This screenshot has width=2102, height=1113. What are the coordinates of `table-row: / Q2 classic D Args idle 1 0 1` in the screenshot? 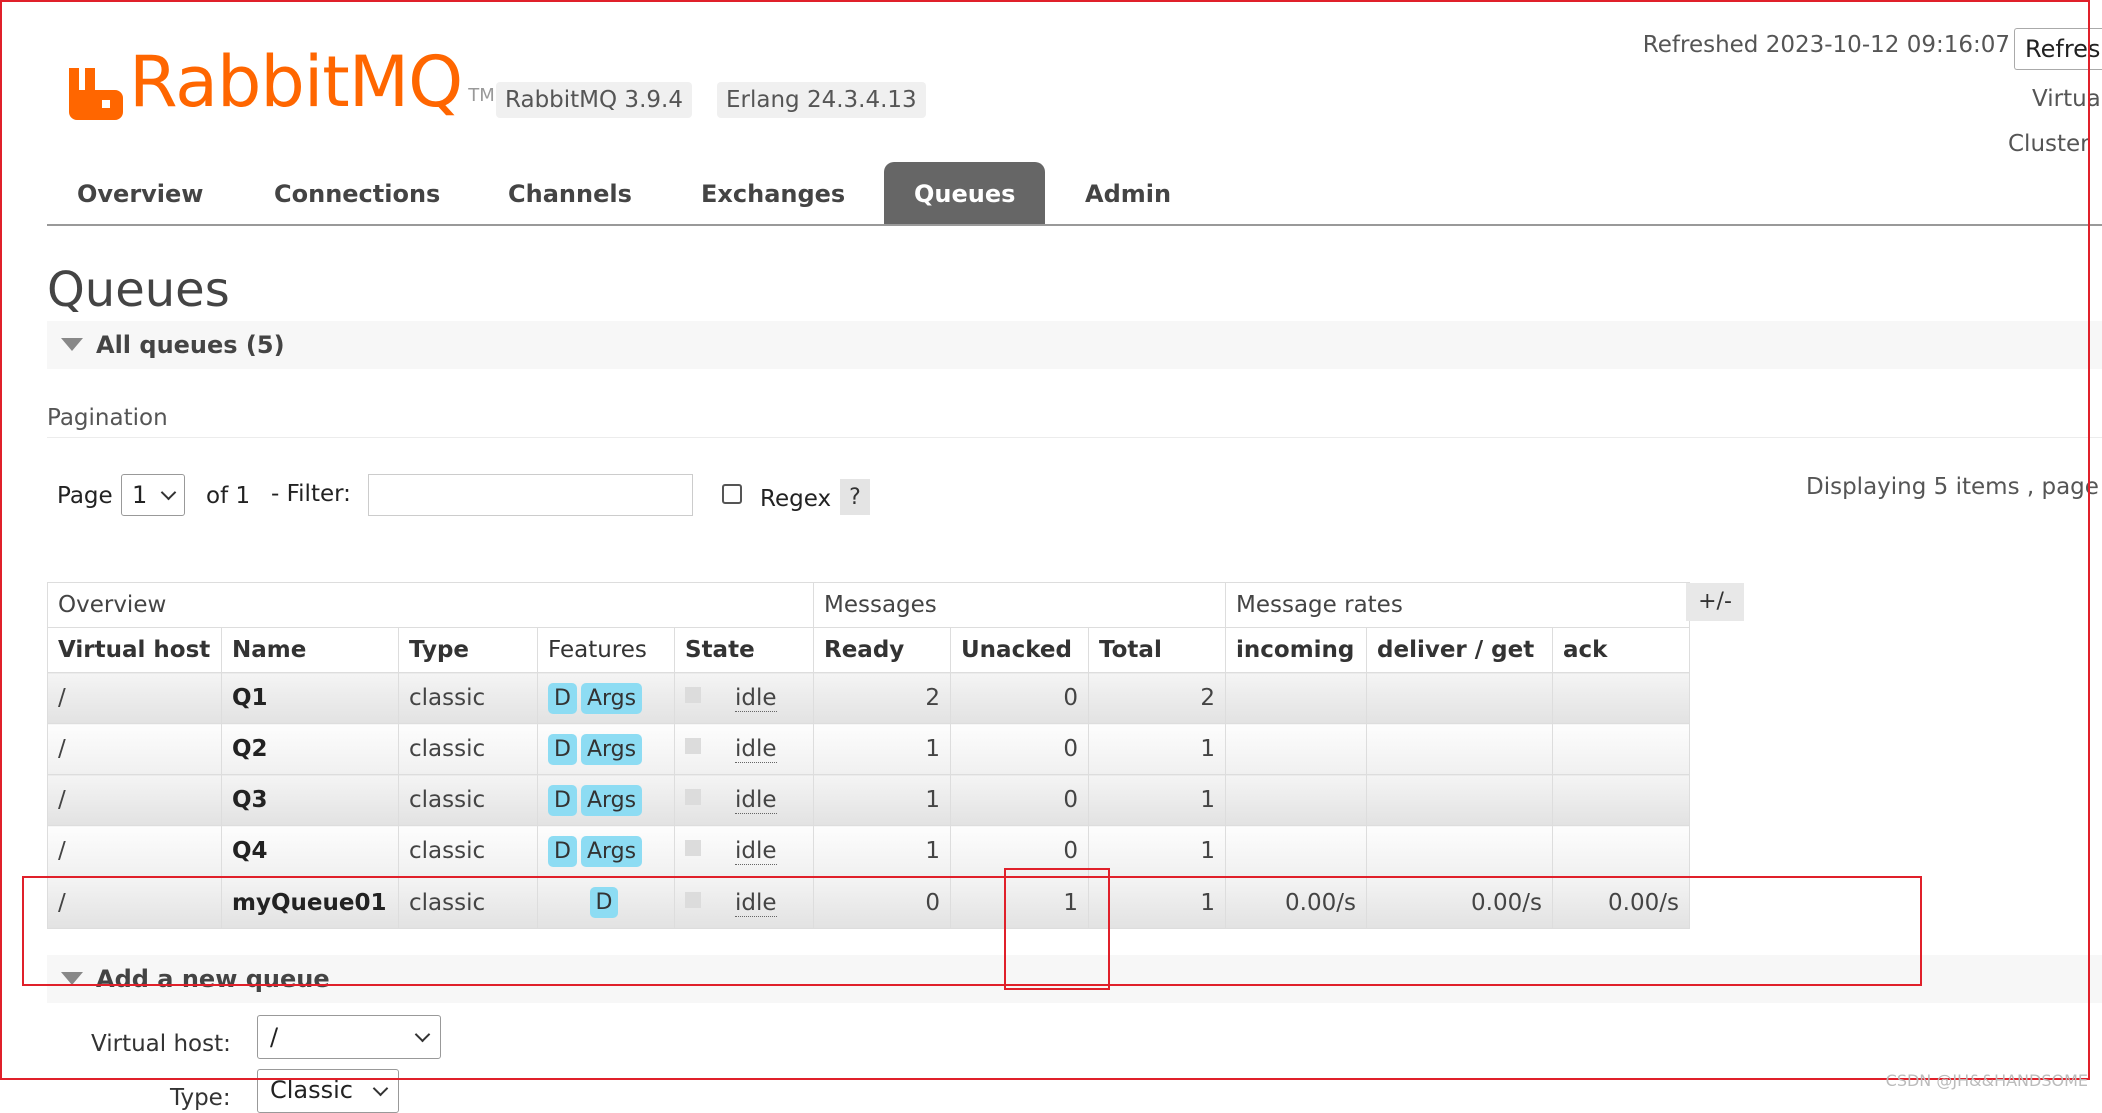 It's located at (868, 749).